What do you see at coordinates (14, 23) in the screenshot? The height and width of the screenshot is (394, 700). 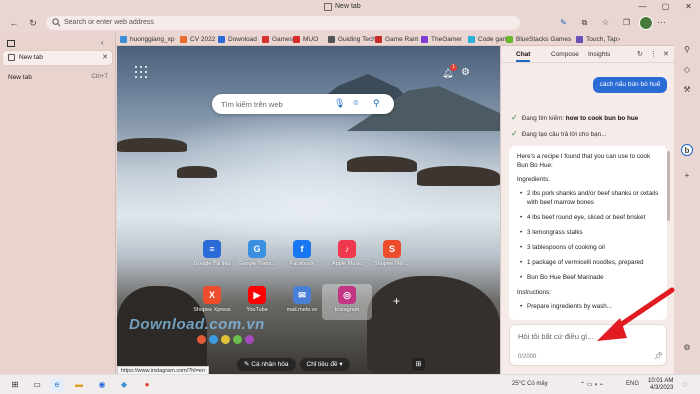 I see `back-icon: ←` at bounding box center [14, 23].